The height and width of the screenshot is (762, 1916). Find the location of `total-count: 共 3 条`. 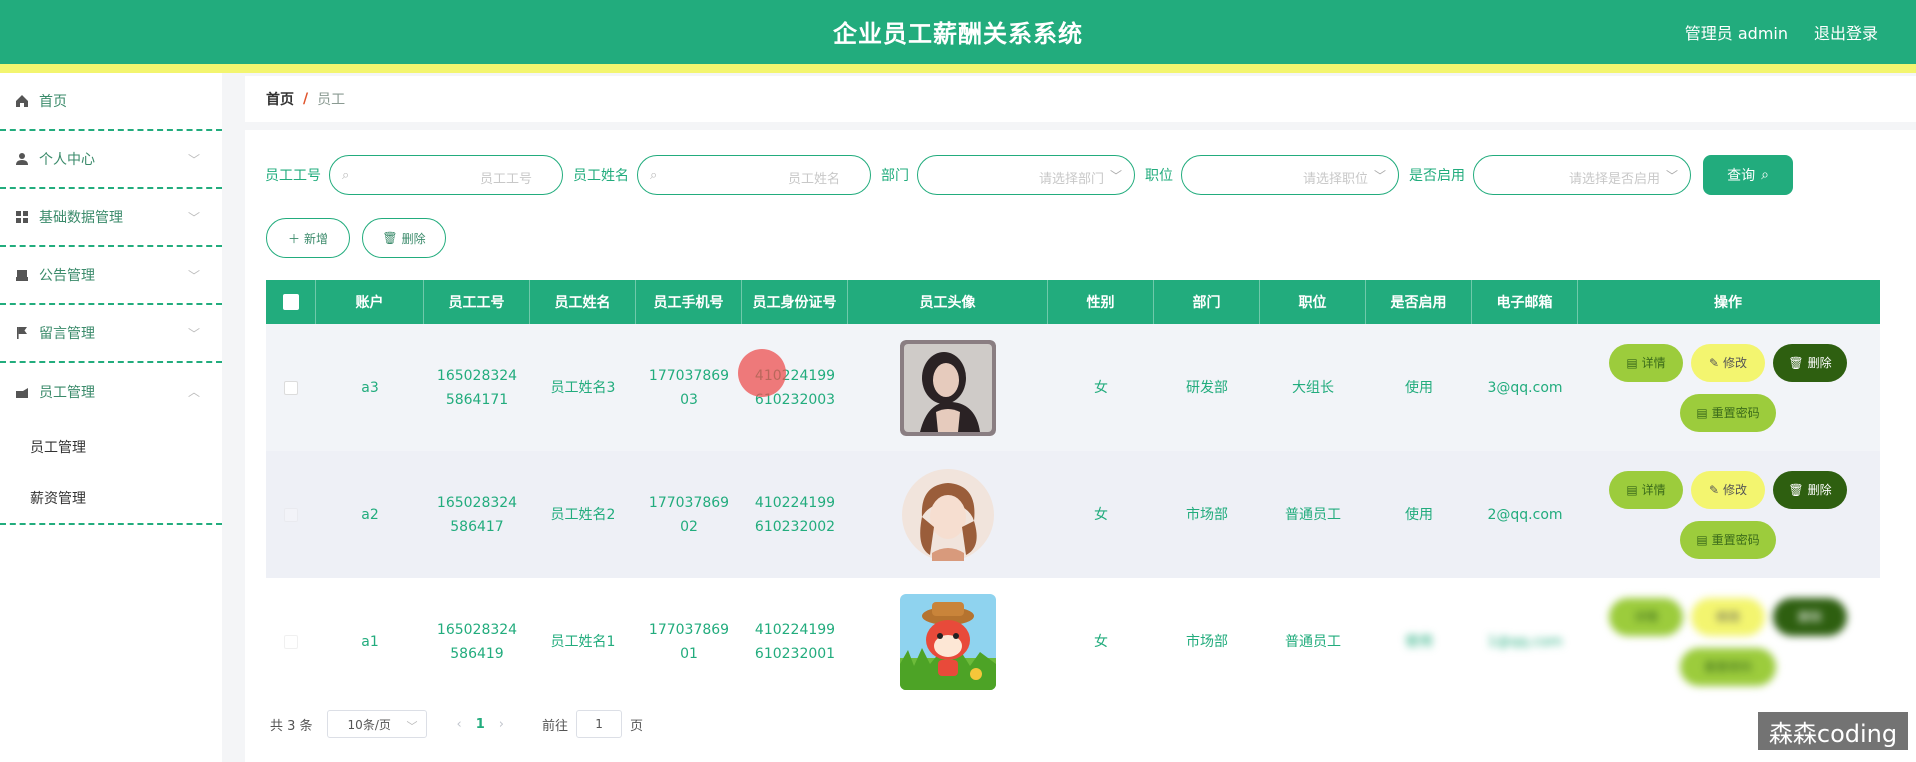

total-count: 共 3 条 is located at coordinates (291, 726).